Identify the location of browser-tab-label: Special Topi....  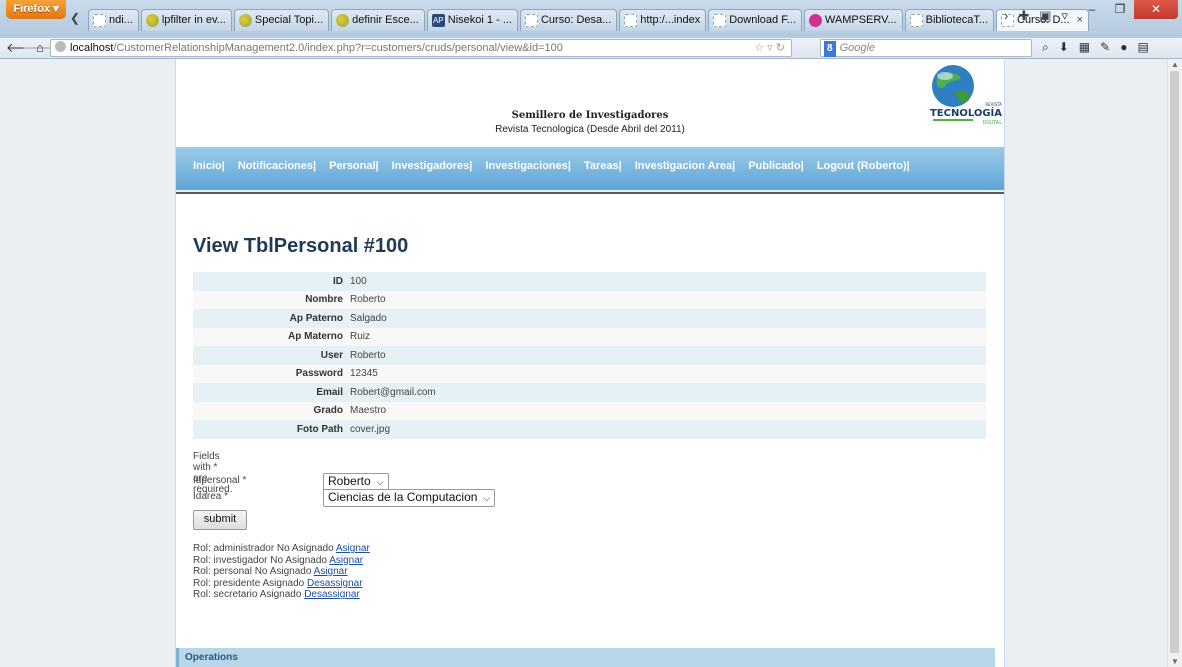
(289, 20).